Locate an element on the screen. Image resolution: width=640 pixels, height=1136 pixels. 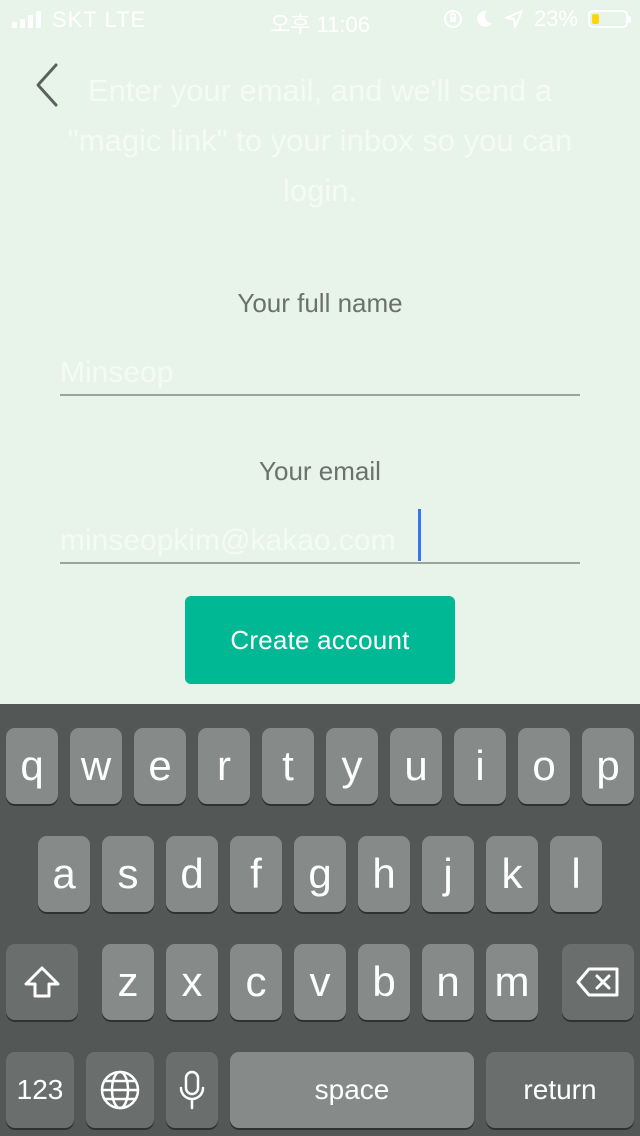
moon-icon is located at coordinates (484, 18).